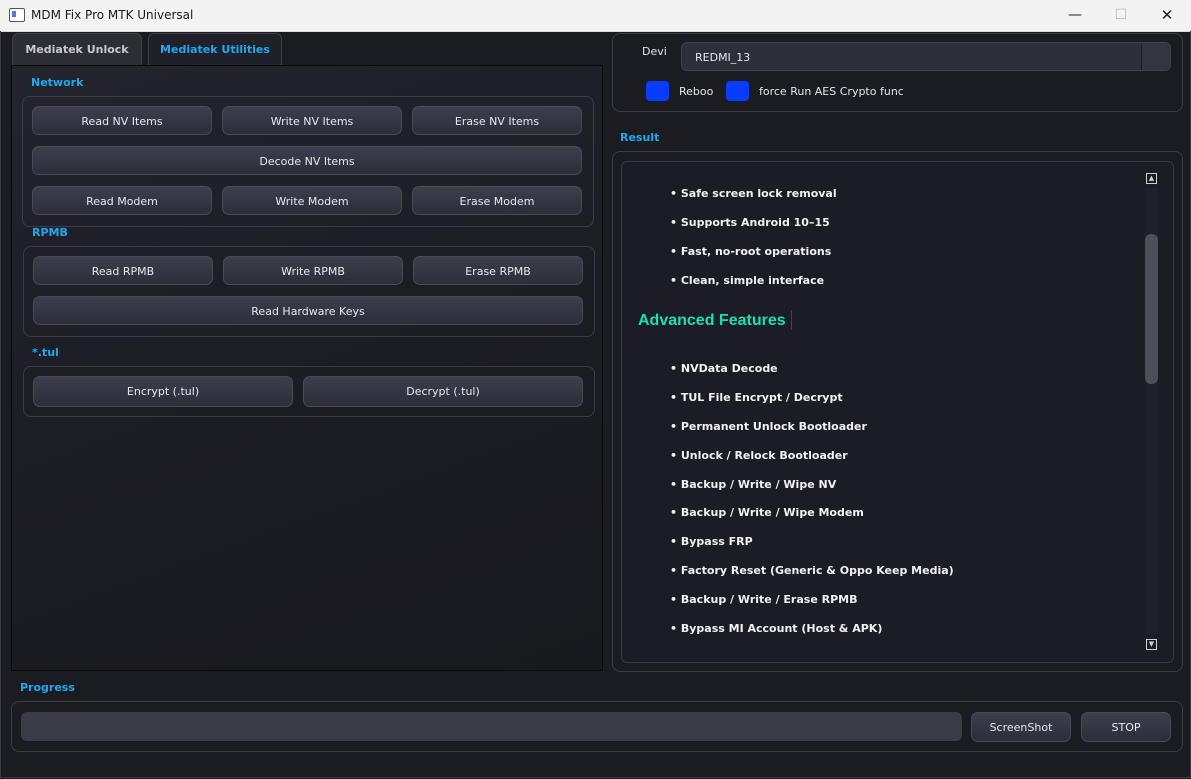  I want to click on scroll-down-icon: ▼, so click(1151, 644).